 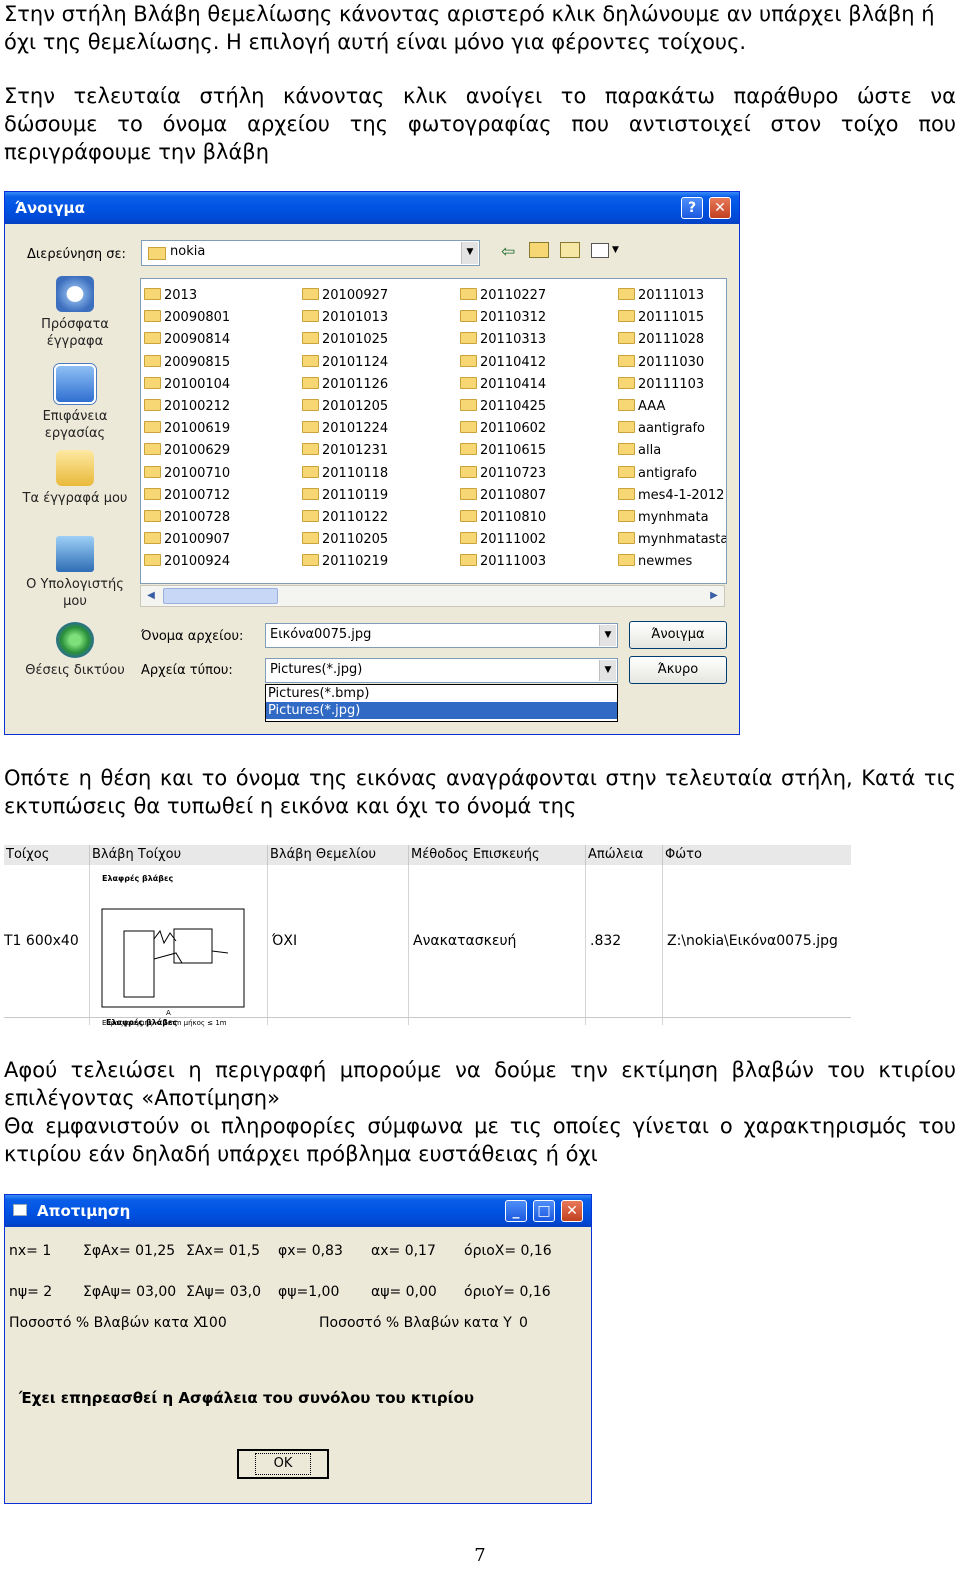 What do you see at coordinates (539, 540) in the screenshot?
I see `folder-item: 20111002` at bounding box center [539, 540].